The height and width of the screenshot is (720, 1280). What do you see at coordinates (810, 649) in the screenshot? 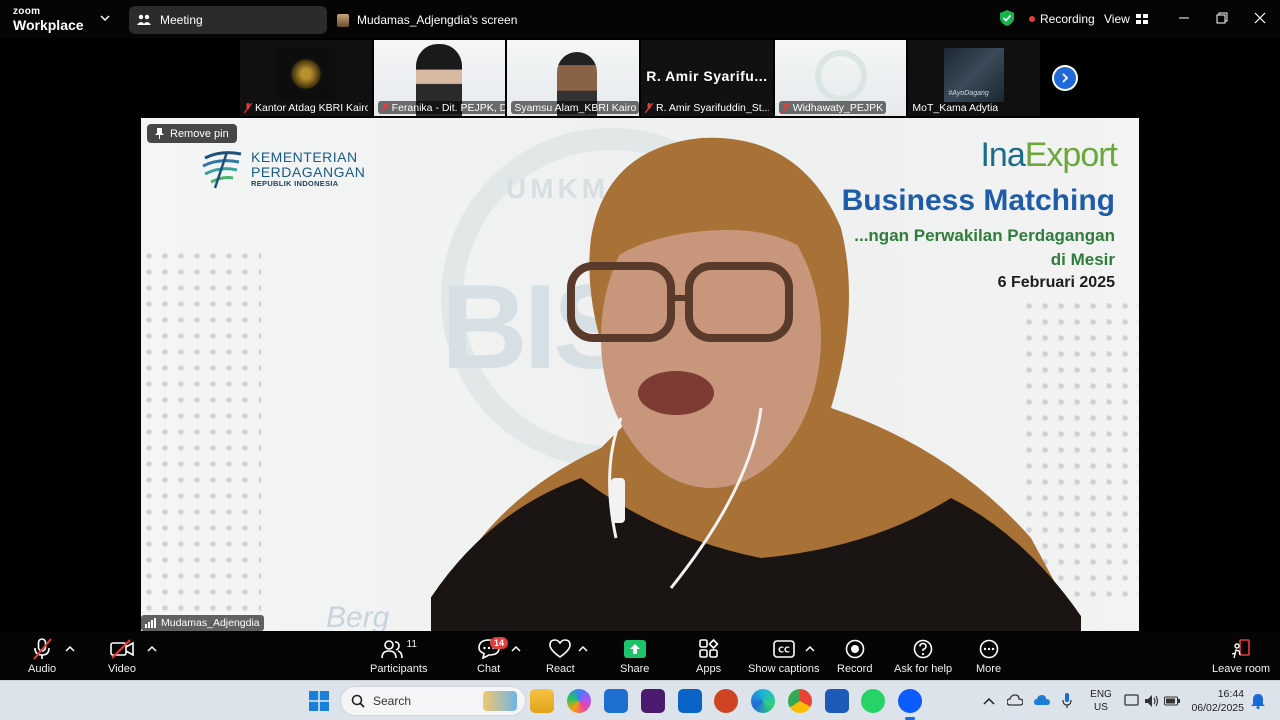
I see `captions-options-caret-icon` at bounding box center [810, 649].